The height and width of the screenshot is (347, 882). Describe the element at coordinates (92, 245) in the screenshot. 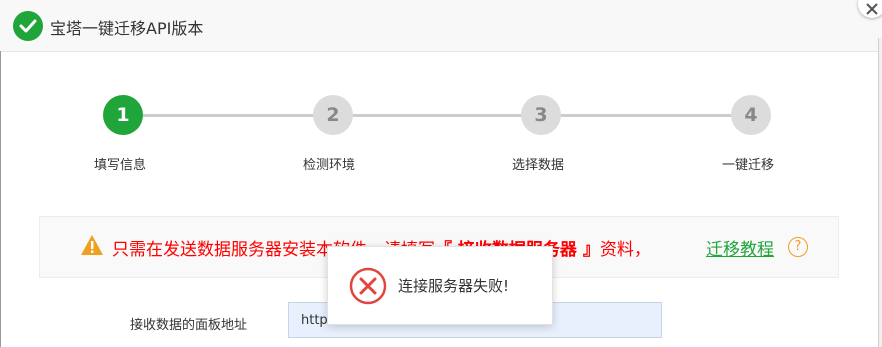

I see `warning-icon` at that location.